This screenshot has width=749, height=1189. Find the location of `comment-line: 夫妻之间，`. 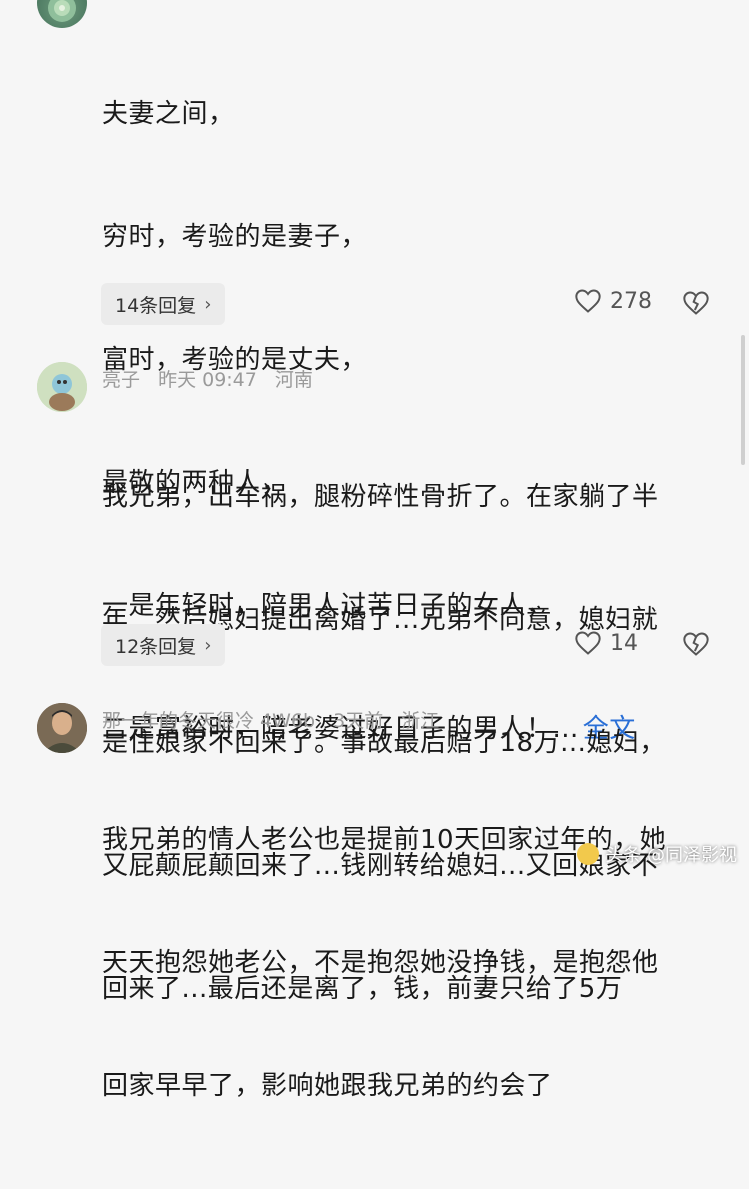

comment-line: 夫妻之间， is located at coordinates (168, 114).